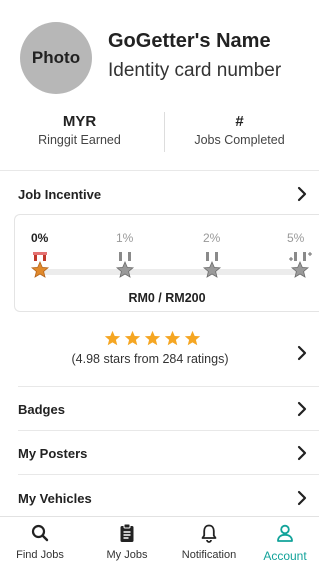  Describe the element at coordinates (127, 532) in the screenshot. I see `clipboard-icon` at that location.